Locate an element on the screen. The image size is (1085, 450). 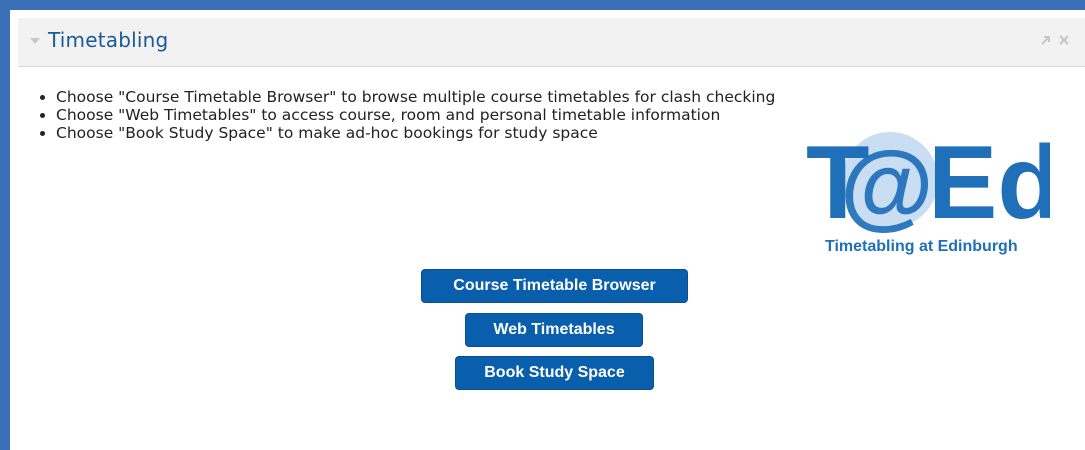
course-timetable-browser-button: Course Timetable Browser is located at coordinates (554, 286).